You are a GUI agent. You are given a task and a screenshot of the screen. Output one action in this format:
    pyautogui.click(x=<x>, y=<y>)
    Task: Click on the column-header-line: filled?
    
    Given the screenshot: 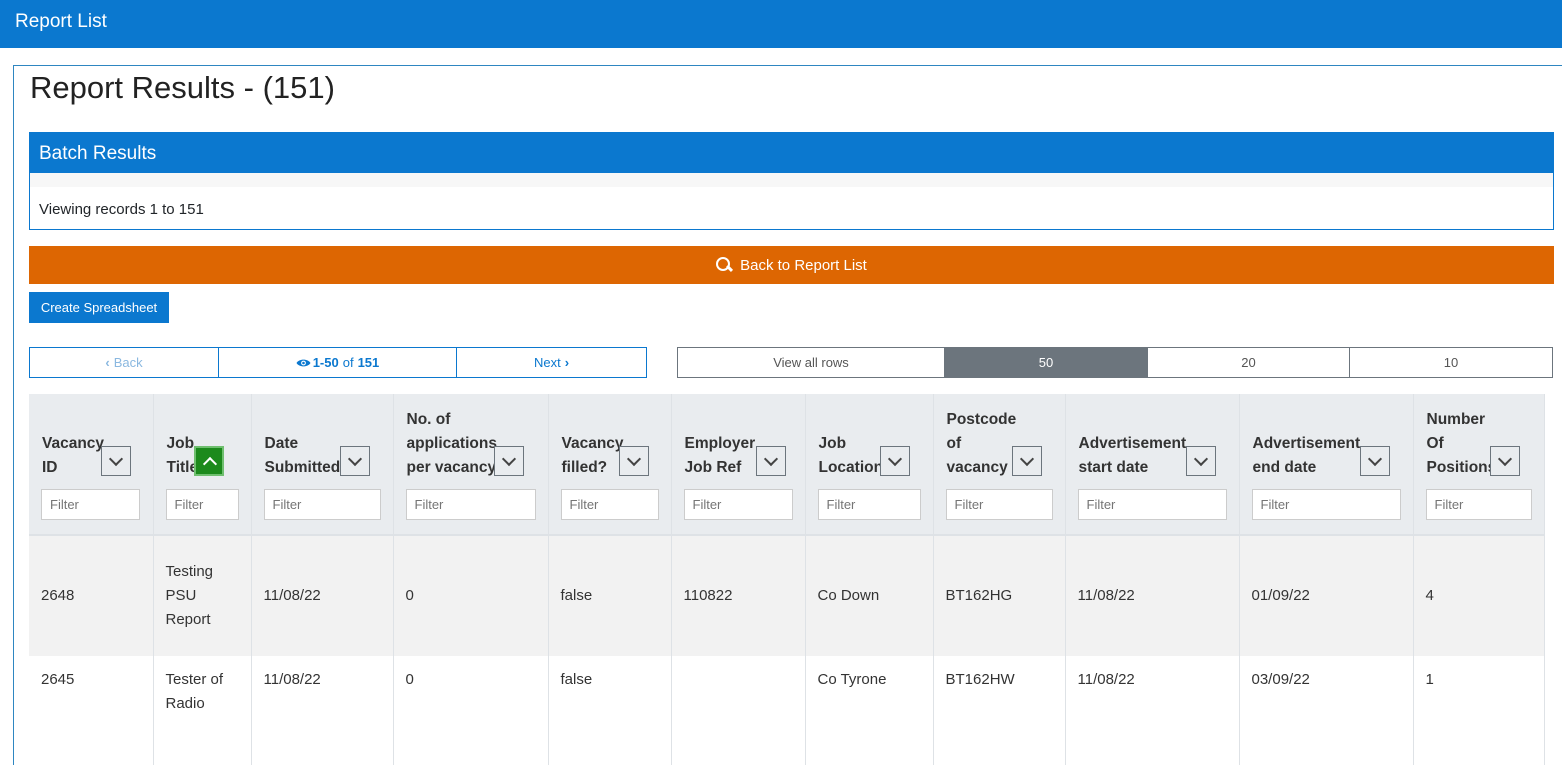 What is the action you would take?
    pyautogui.click(x=584, y=467)
    